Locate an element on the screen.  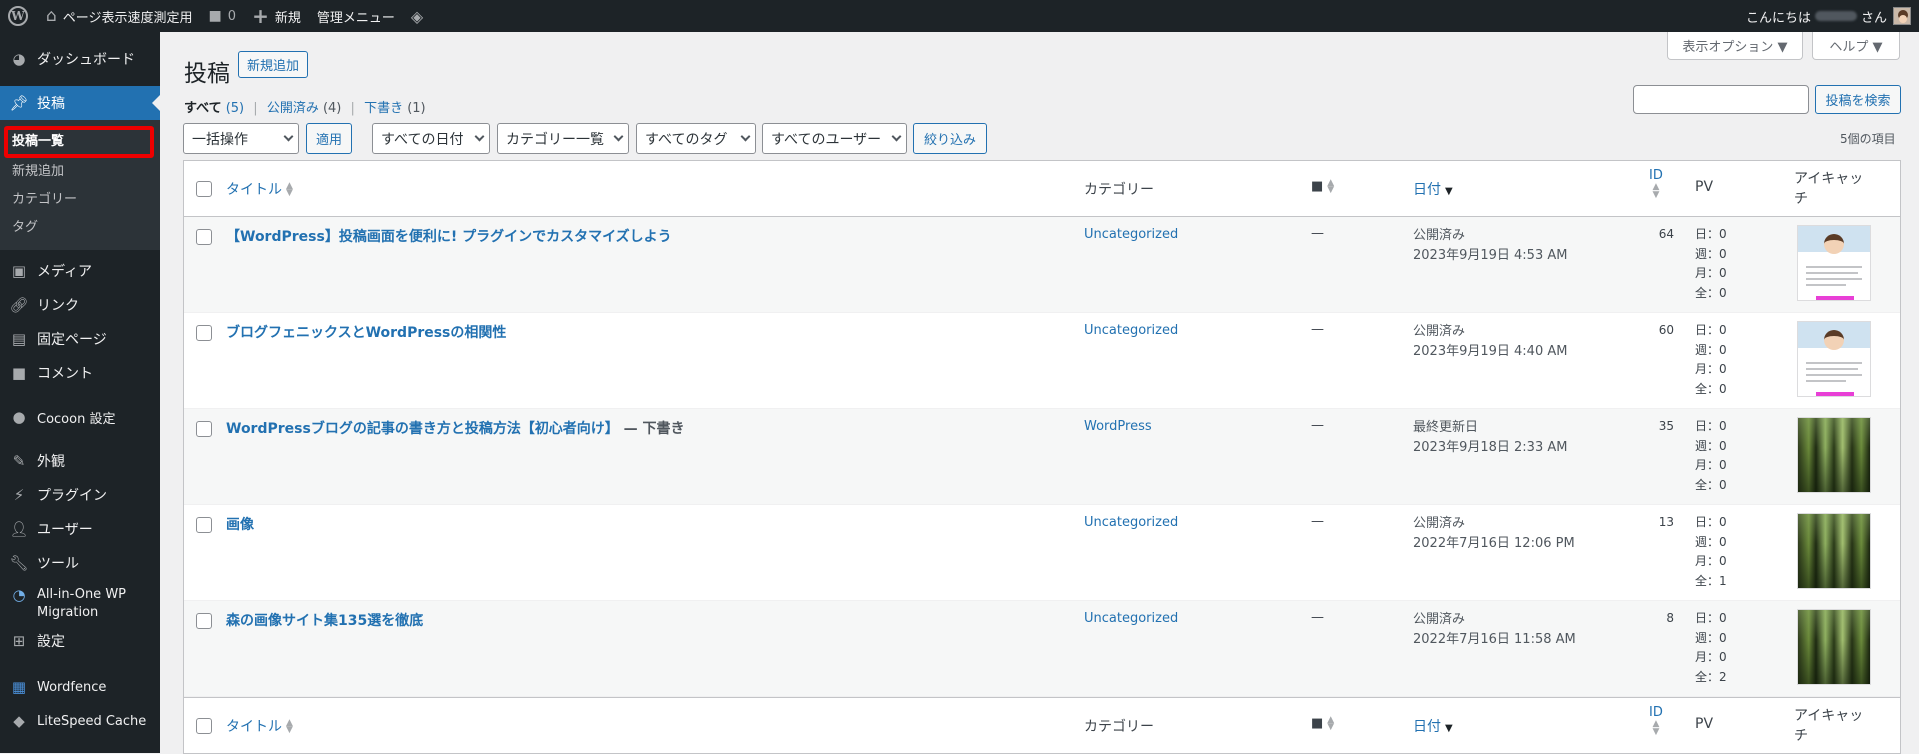
column-id-sort: ID ▲ ▼ is located at coordinates (1656, 184).